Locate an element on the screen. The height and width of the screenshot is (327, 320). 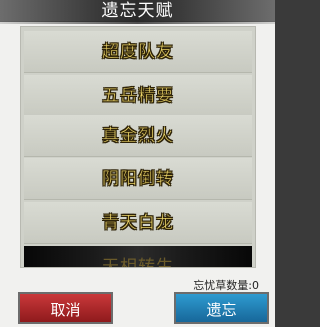
talent-item-yinyang: 阴阳倒转 is located at coordinates (138, 179).